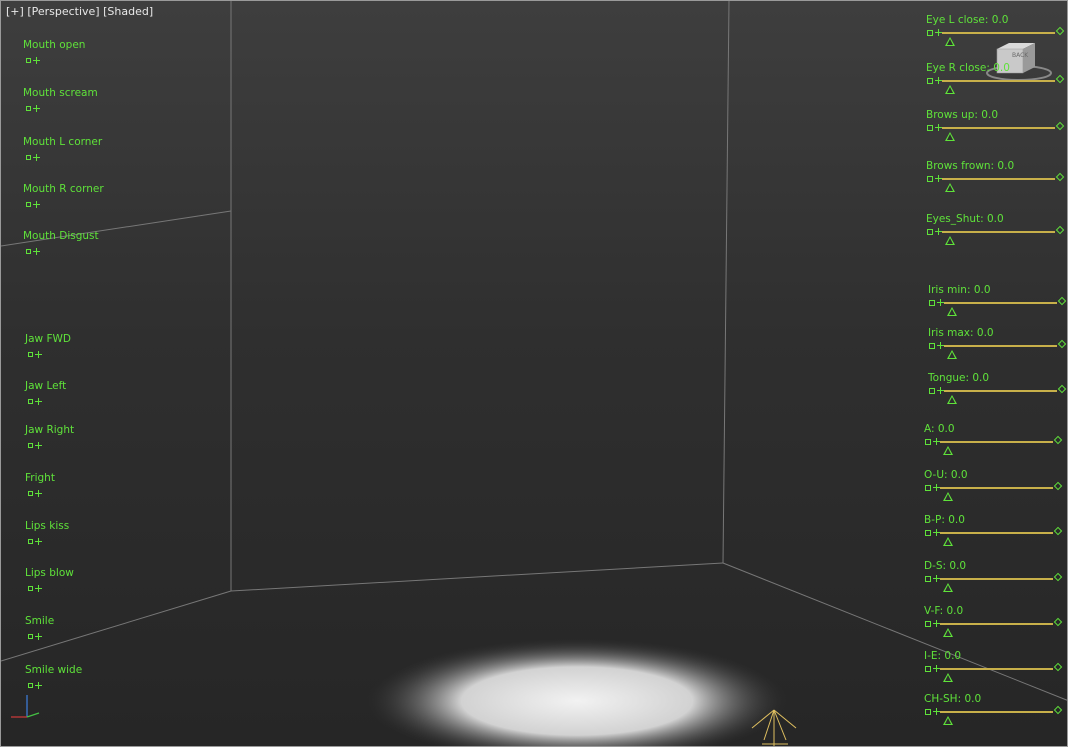  Describe the element at coordinates (54, 54) in the screenshot. I see `control-mouth-open: Mouth open` at that location.